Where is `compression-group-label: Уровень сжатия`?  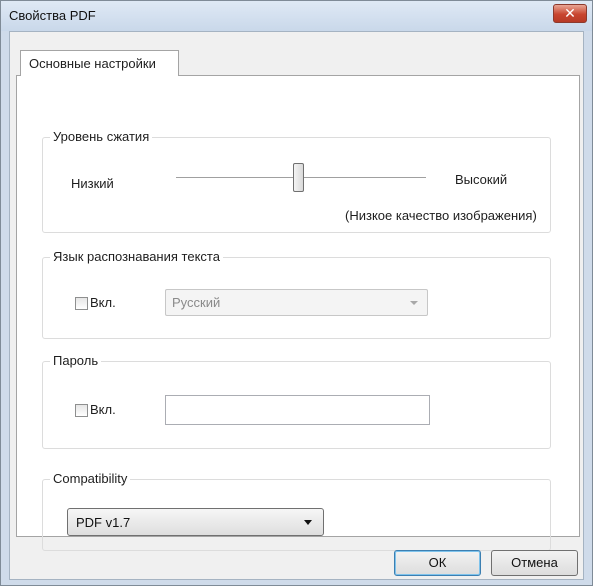 compression-group-label: Уровень сжатия is located at coordinates (101, 136).